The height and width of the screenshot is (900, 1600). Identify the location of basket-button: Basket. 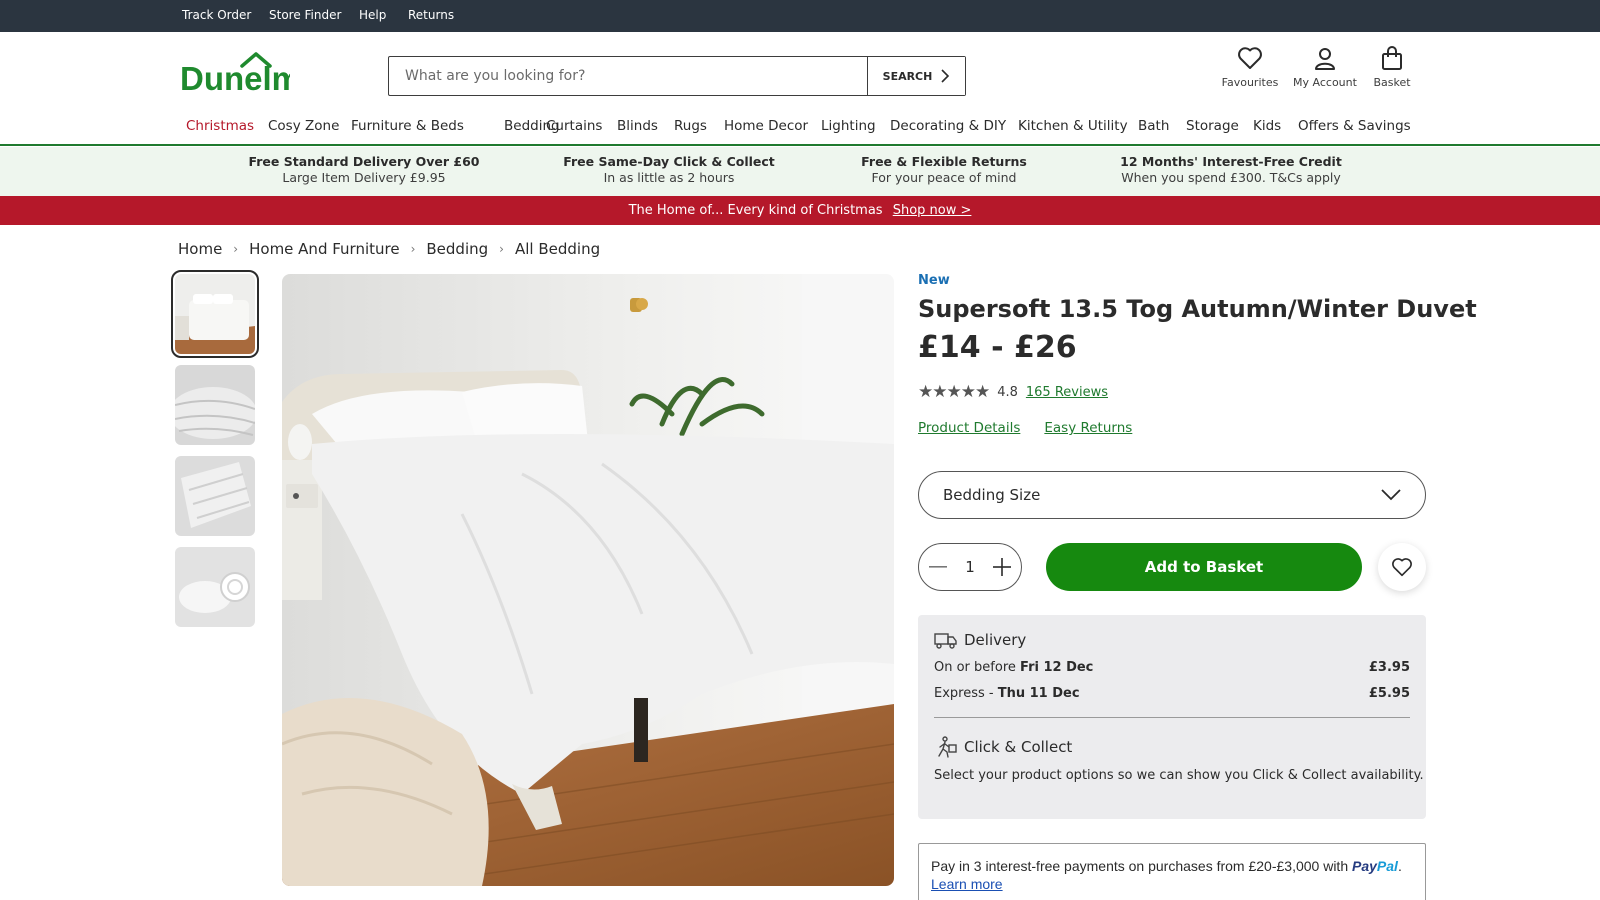
(1392, 67).